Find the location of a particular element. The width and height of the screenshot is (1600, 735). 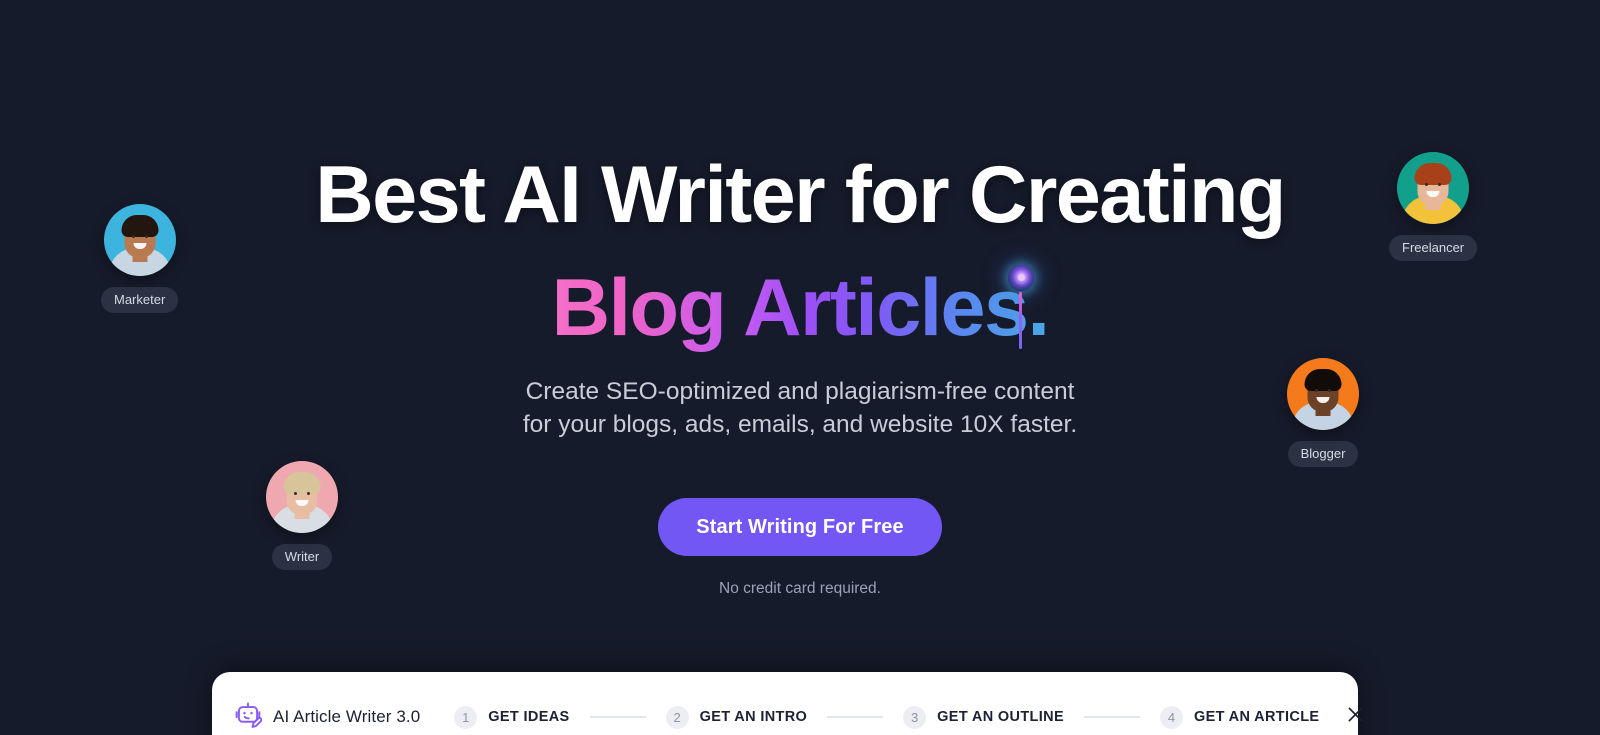

robot-pencil-icon is located at coordinates (248, 717).